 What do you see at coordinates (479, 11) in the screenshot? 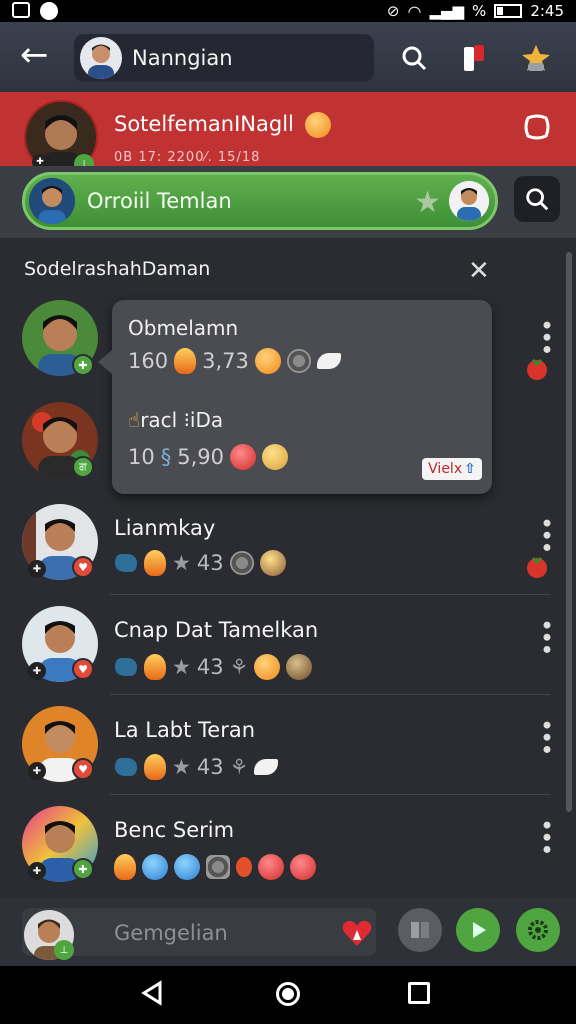
I see `battery-percent: %` at bounding box center [479, 11].